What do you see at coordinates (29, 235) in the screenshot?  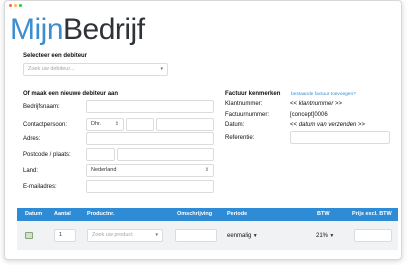 I see `calendar-icon` at bounding box center [29, 235].